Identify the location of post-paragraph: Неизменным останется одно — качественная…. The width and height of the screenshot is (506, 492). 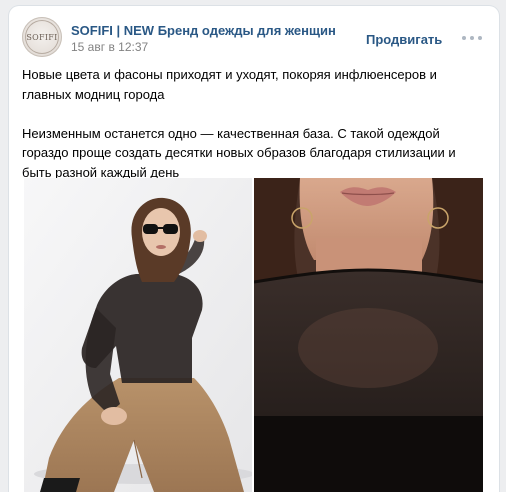
(239, 152).